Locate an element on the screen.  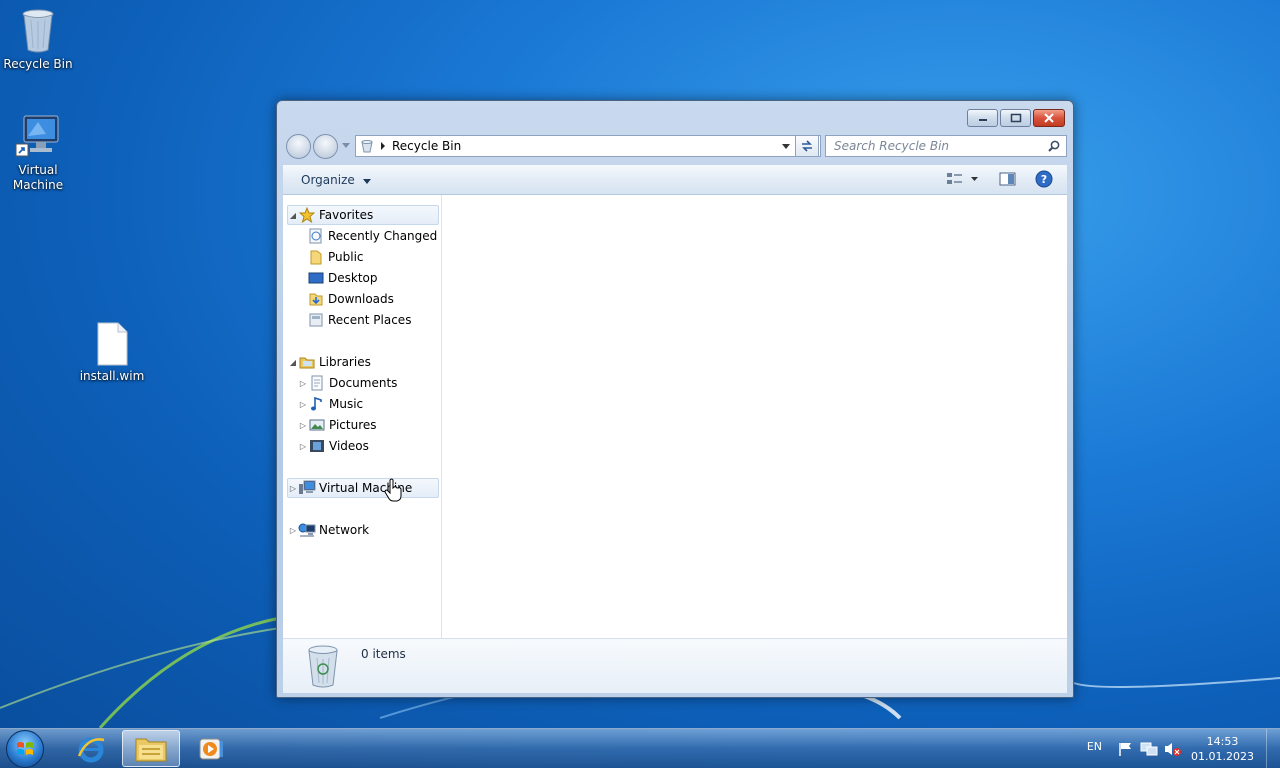
recycle-bin-small-icon is located at coordinates (367, 146).